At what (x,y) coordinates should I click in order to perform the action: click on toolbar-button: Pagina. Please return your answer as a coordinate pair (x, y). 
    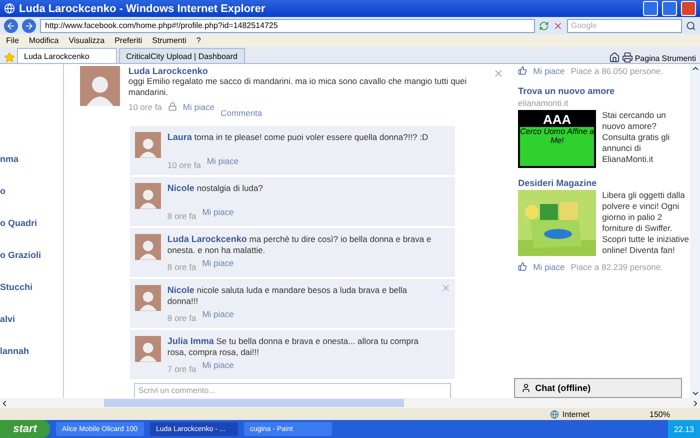
    Looking at the image, I should click on (647, 58).